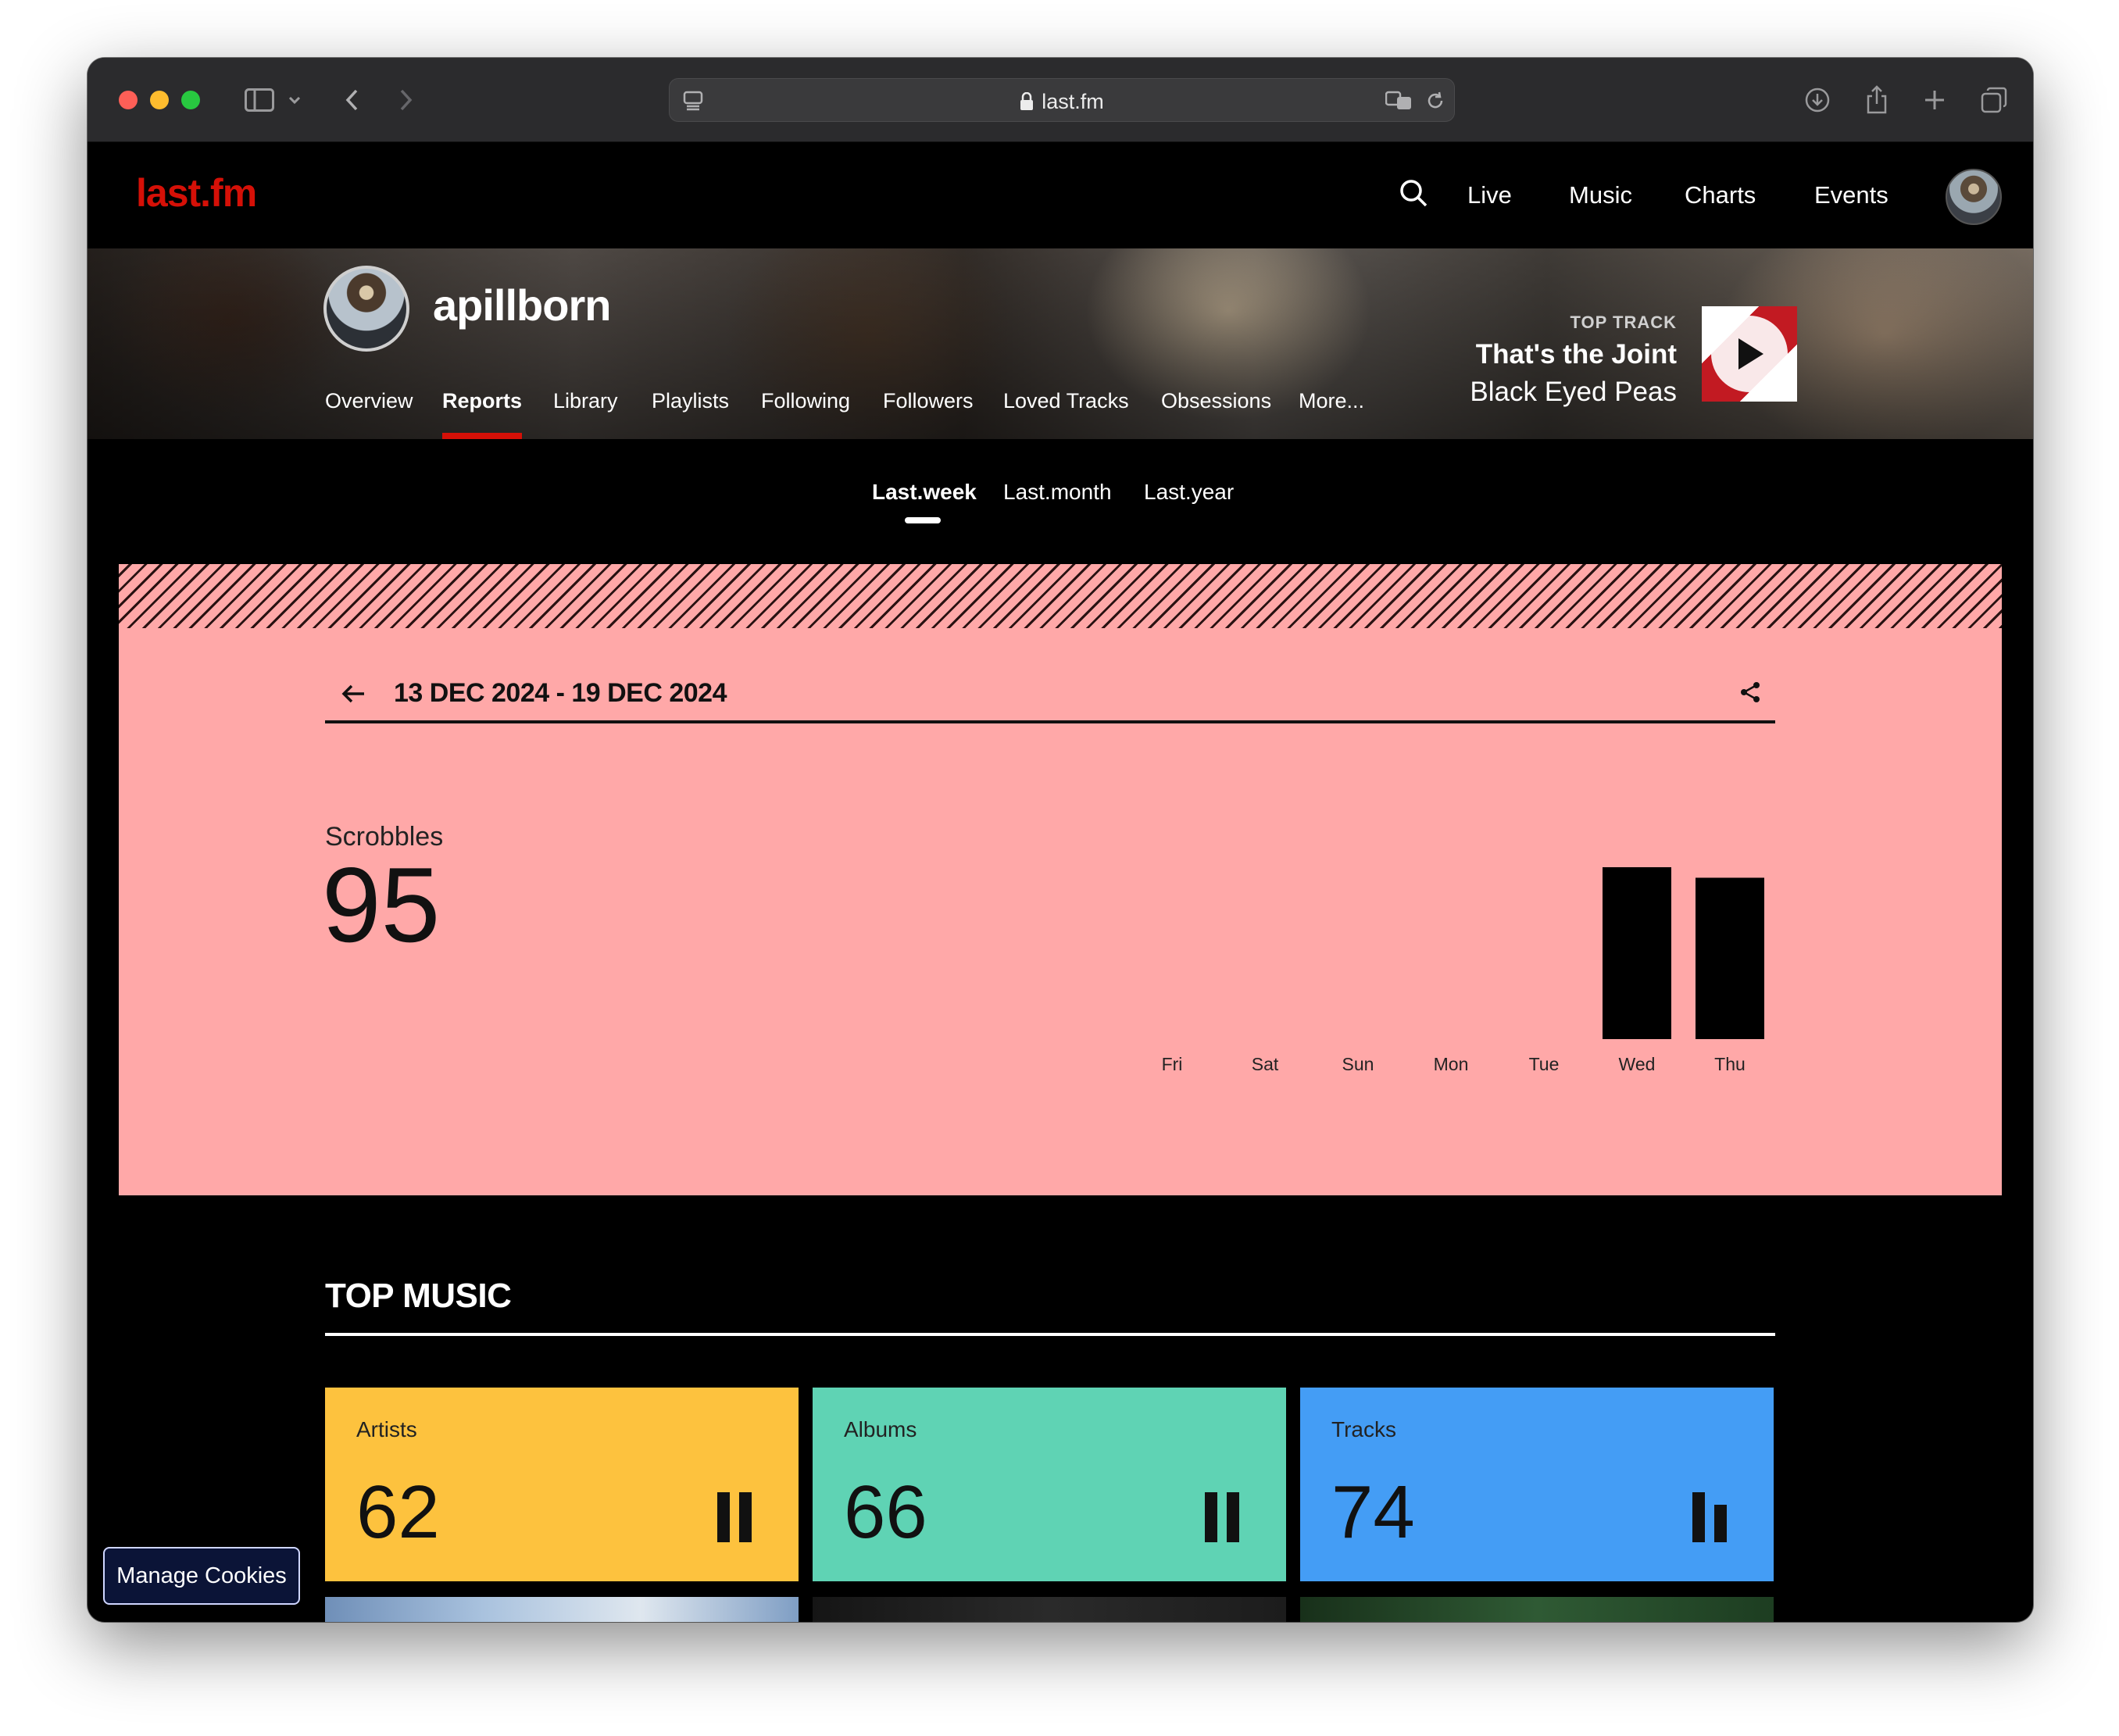 The width and height of the screenshot is (2119, 1736). What do you see at coordinates (1537, 1484) in the screenshot?
I see `top-tracks-card: Tracks 74` at bounding box center [1537, 1484].